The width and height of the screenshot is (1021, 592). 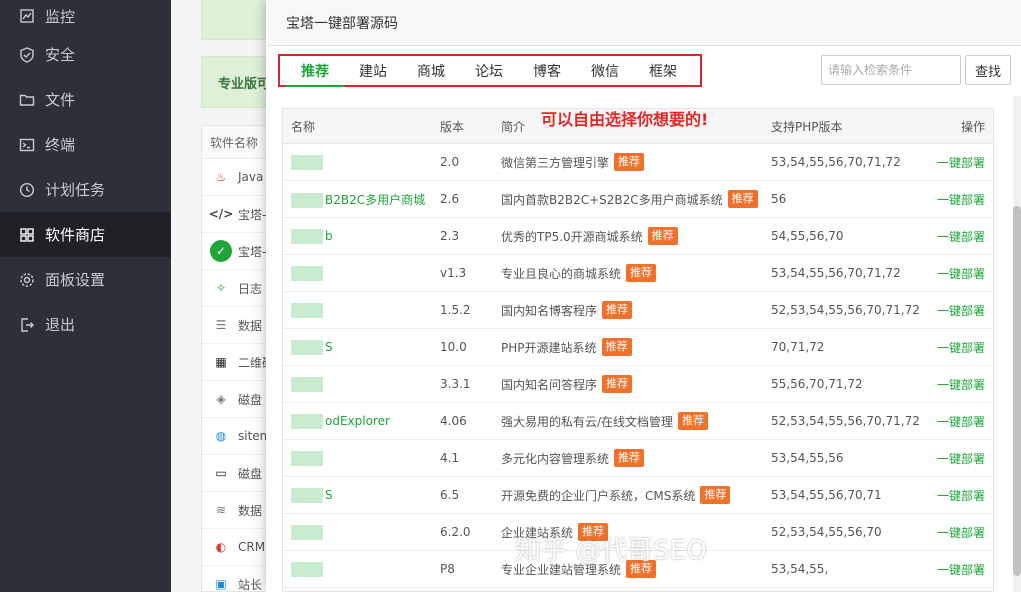 What do you see at coordinates (547, 70) in the screenshot?
I see `tab-blog: 博客` at bounding box center [547, 70].